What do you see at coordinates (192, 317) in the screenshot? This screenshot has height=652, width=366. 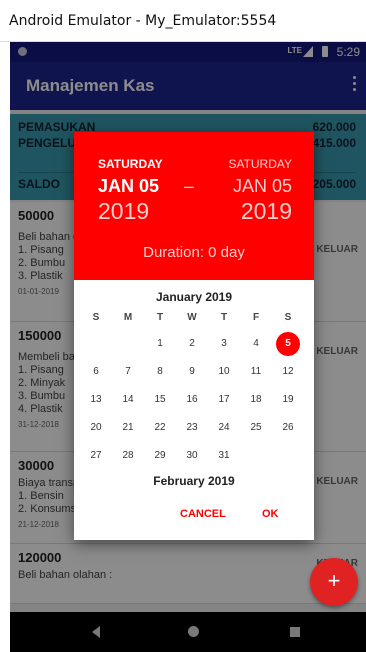 I see `weekday-label: W` at bounding box center [192, 317].